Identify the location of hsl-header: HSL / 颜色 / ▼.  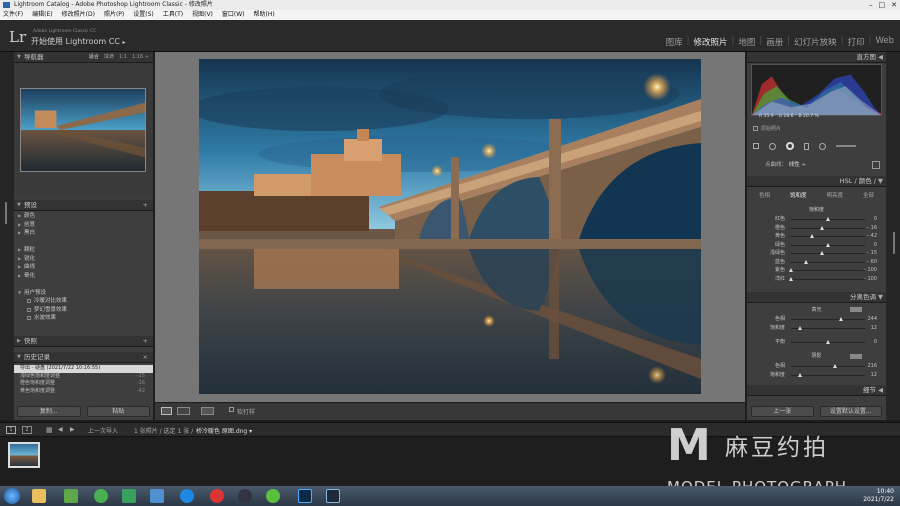
(816, 181).